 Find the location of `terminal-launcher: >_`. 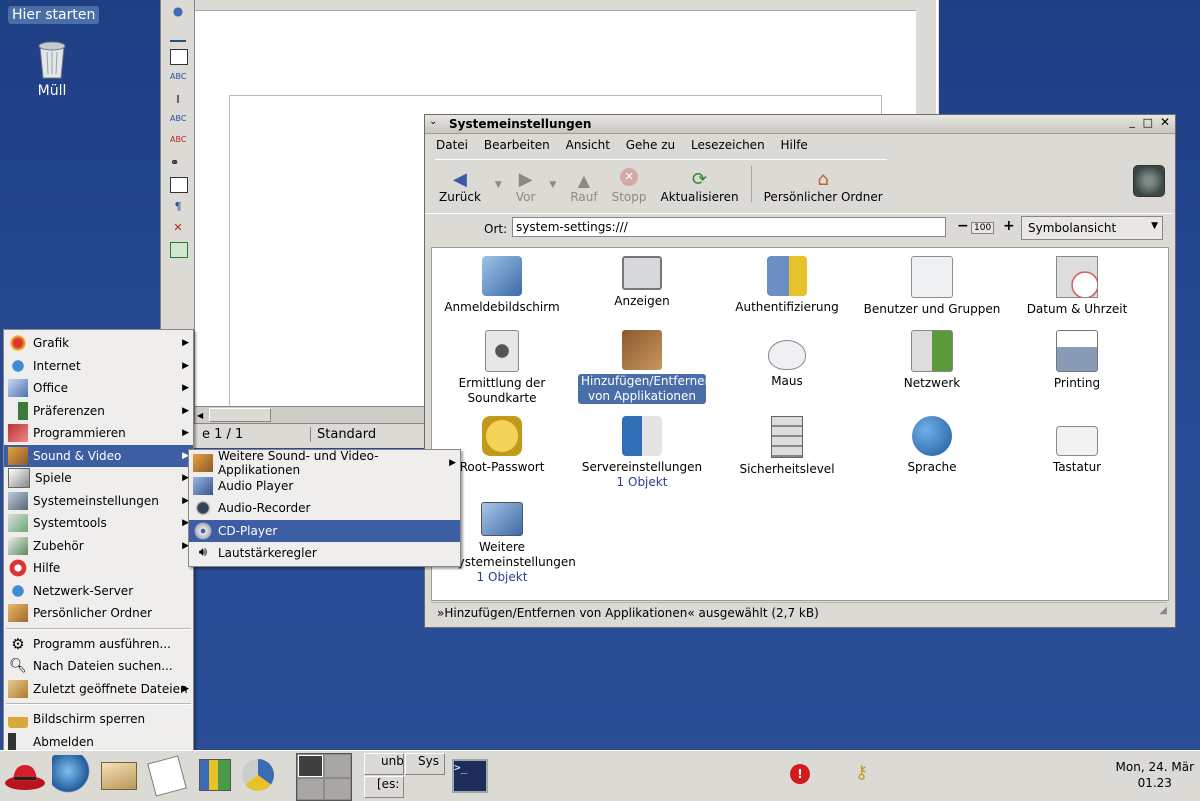

terminal-launcher: >_ is located at coordinates (468, 775).